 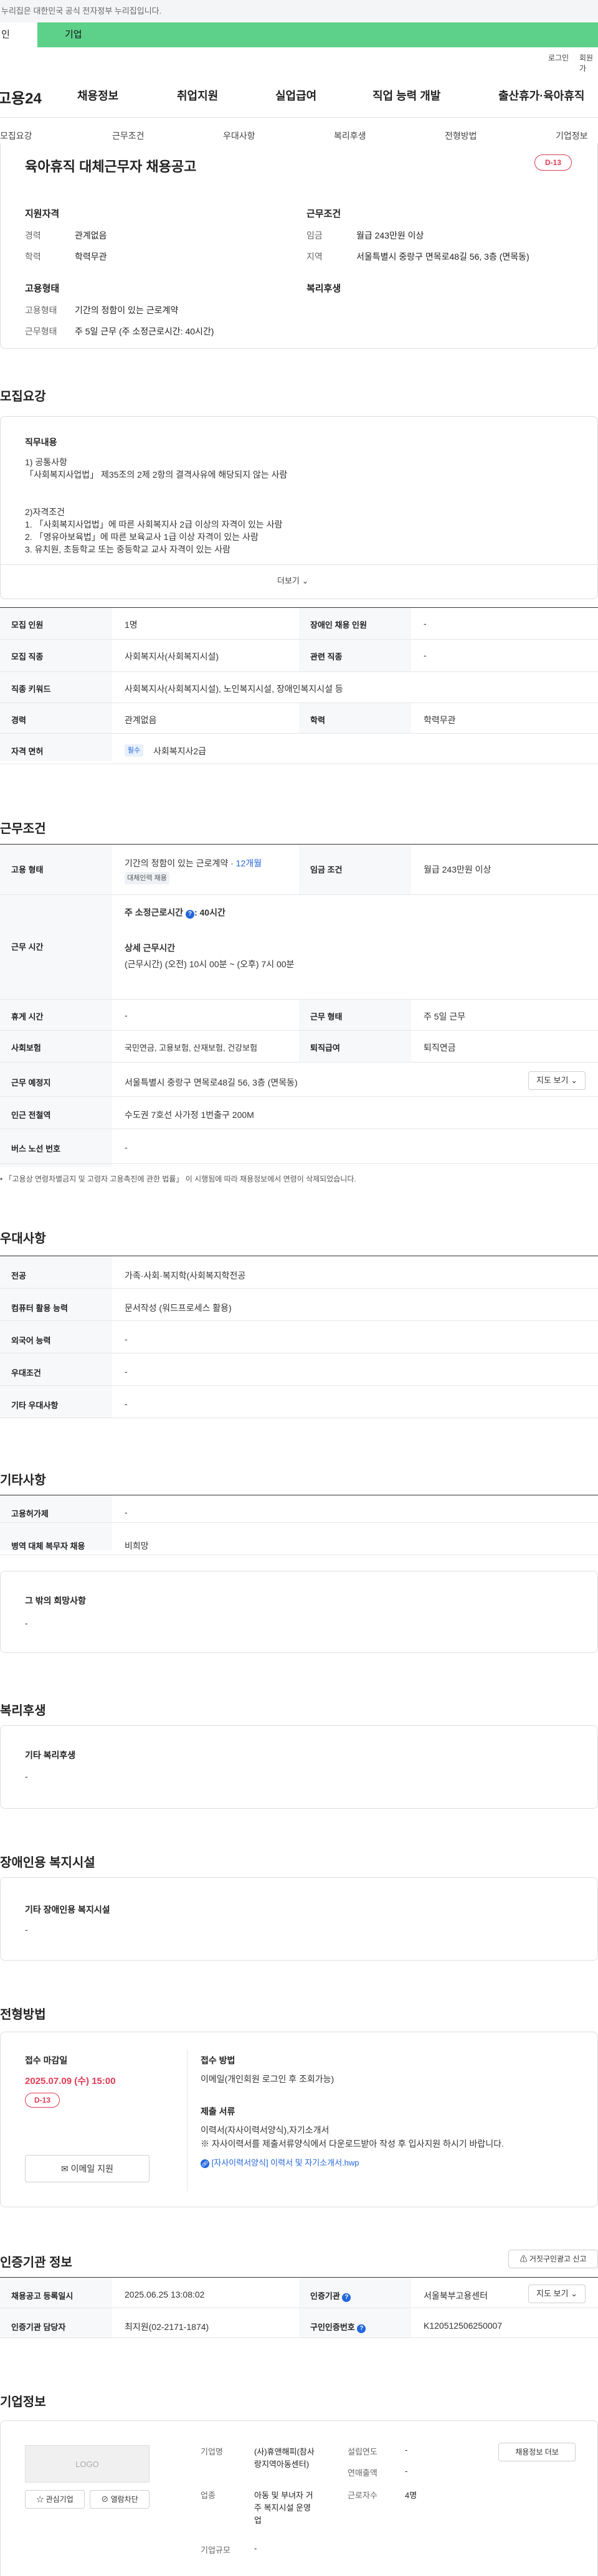 I want to click on company-size-value: -, so click(x=255, y=2548).